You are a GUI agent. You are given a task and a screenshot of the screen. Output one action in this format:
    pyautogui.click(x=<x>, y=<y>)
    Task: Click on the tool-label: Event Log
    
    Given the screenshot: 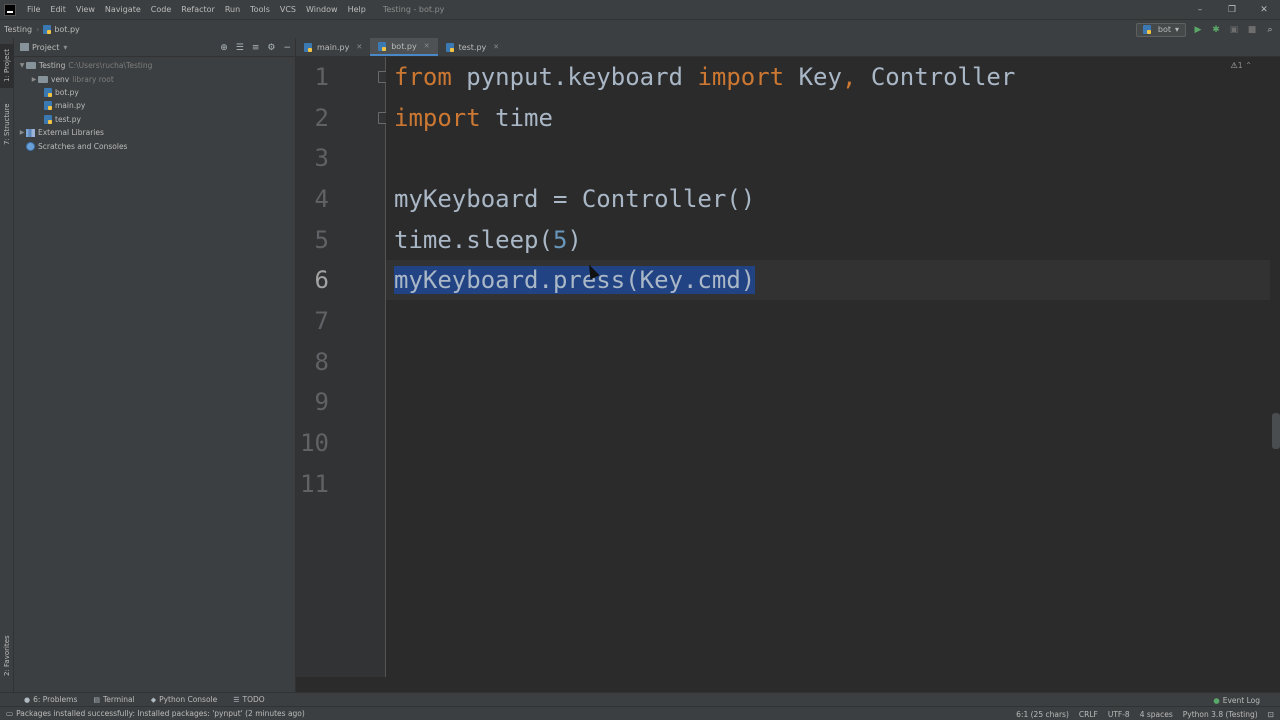 What is the action you would take?
    pyautogui.click(x=1241, y=700)
    